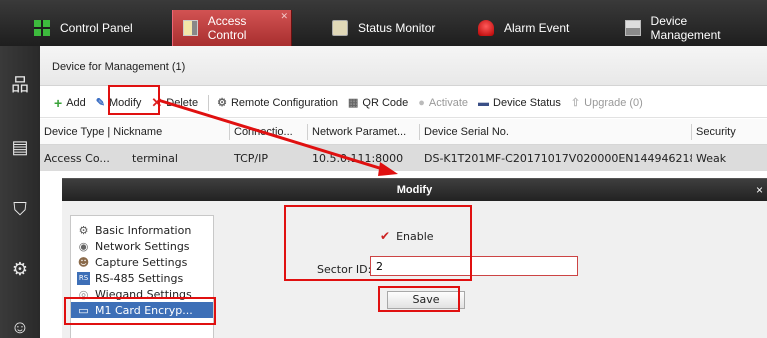 The image size is (767, 338). What do you see at coordinates (83, 310) in the screenshot?
I see `card-icon: ▭` at bounding box center [83, 310].